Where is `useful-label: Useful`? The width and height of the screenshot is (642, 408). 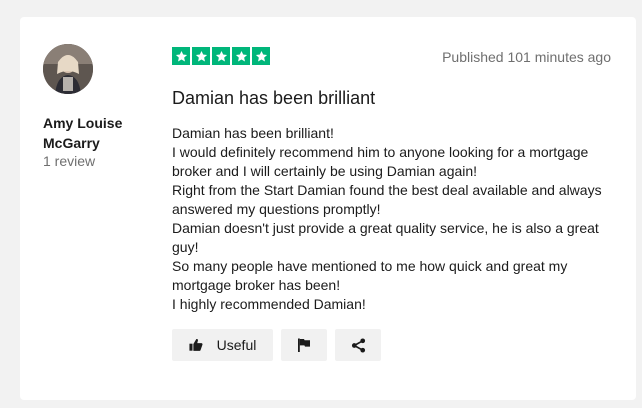 useful-label: Useful is located at coordinates (236, 345).